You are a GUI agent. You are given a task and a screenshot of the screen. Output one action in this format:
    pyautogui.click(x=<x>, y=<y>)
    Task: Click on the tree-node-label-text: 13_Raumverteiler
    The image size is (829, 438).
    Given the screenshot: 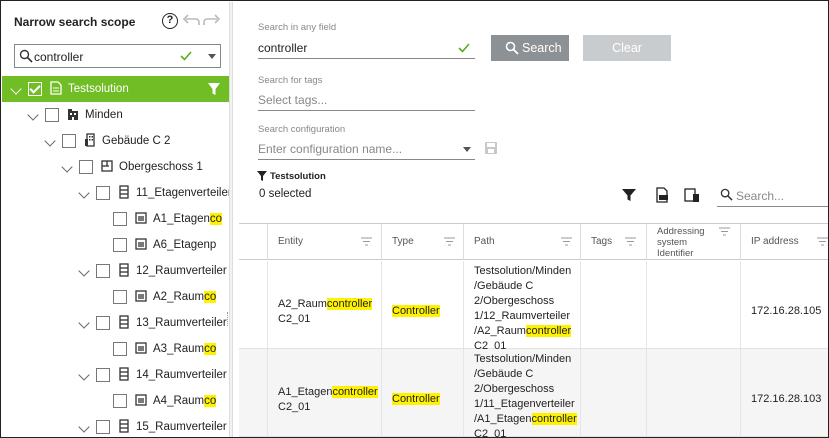 What is the action you would take?
    pyautogui.click(x=181, y=323)
    